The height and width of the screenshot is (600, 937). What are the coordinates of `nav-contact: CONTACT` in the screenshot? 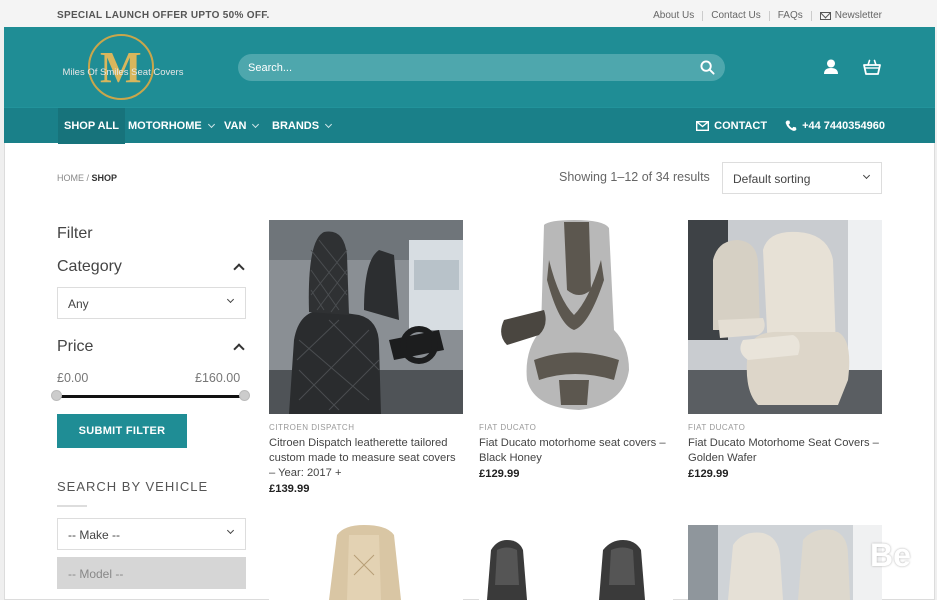 It's located at (731, 126).